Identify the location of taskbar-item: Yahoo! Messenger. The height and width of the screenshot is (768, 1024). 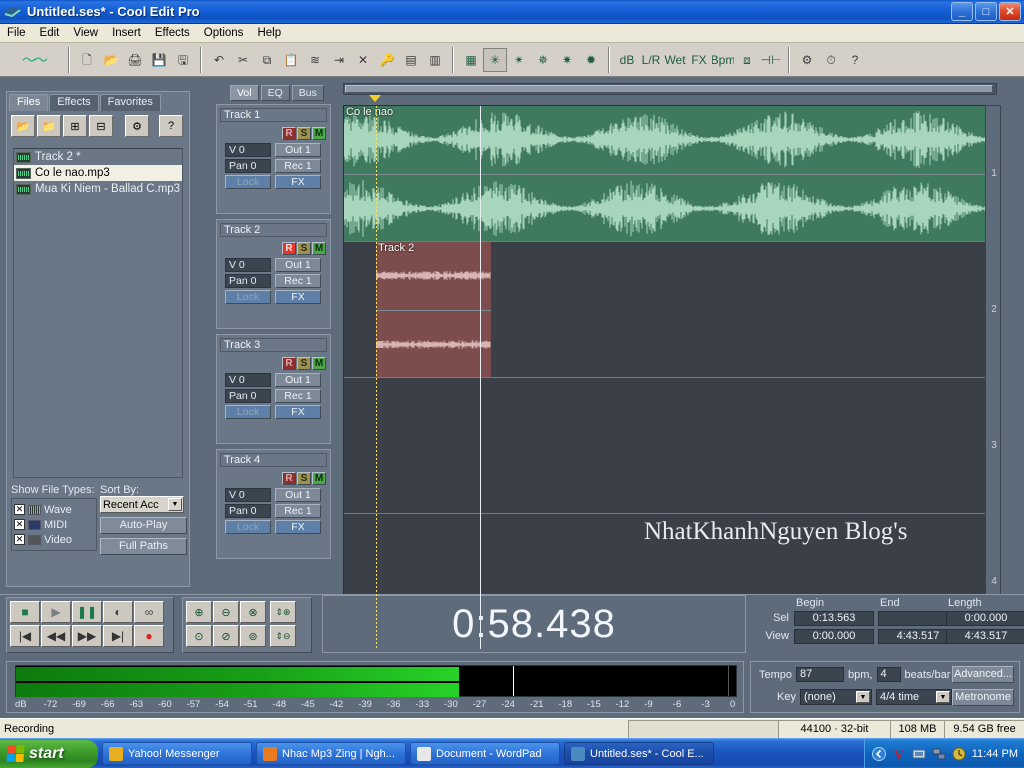
(177, 753).